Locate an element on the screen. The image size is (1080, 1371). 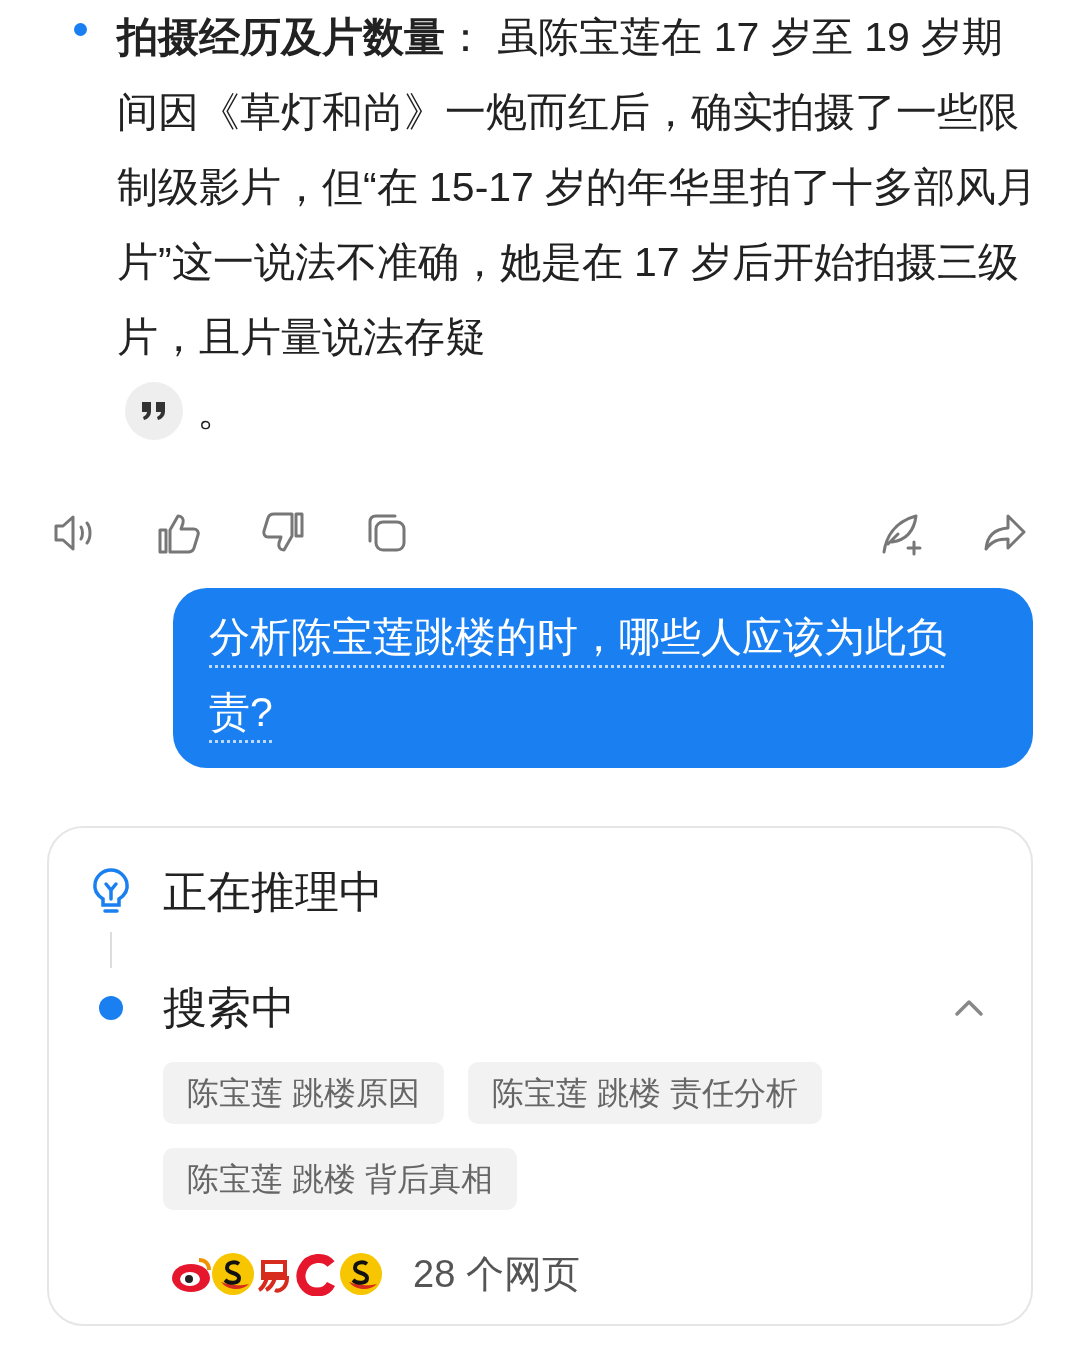
search-query-chip: 陈宝莲 跳楼 责任分析 is located at coordinates (644, 1093).